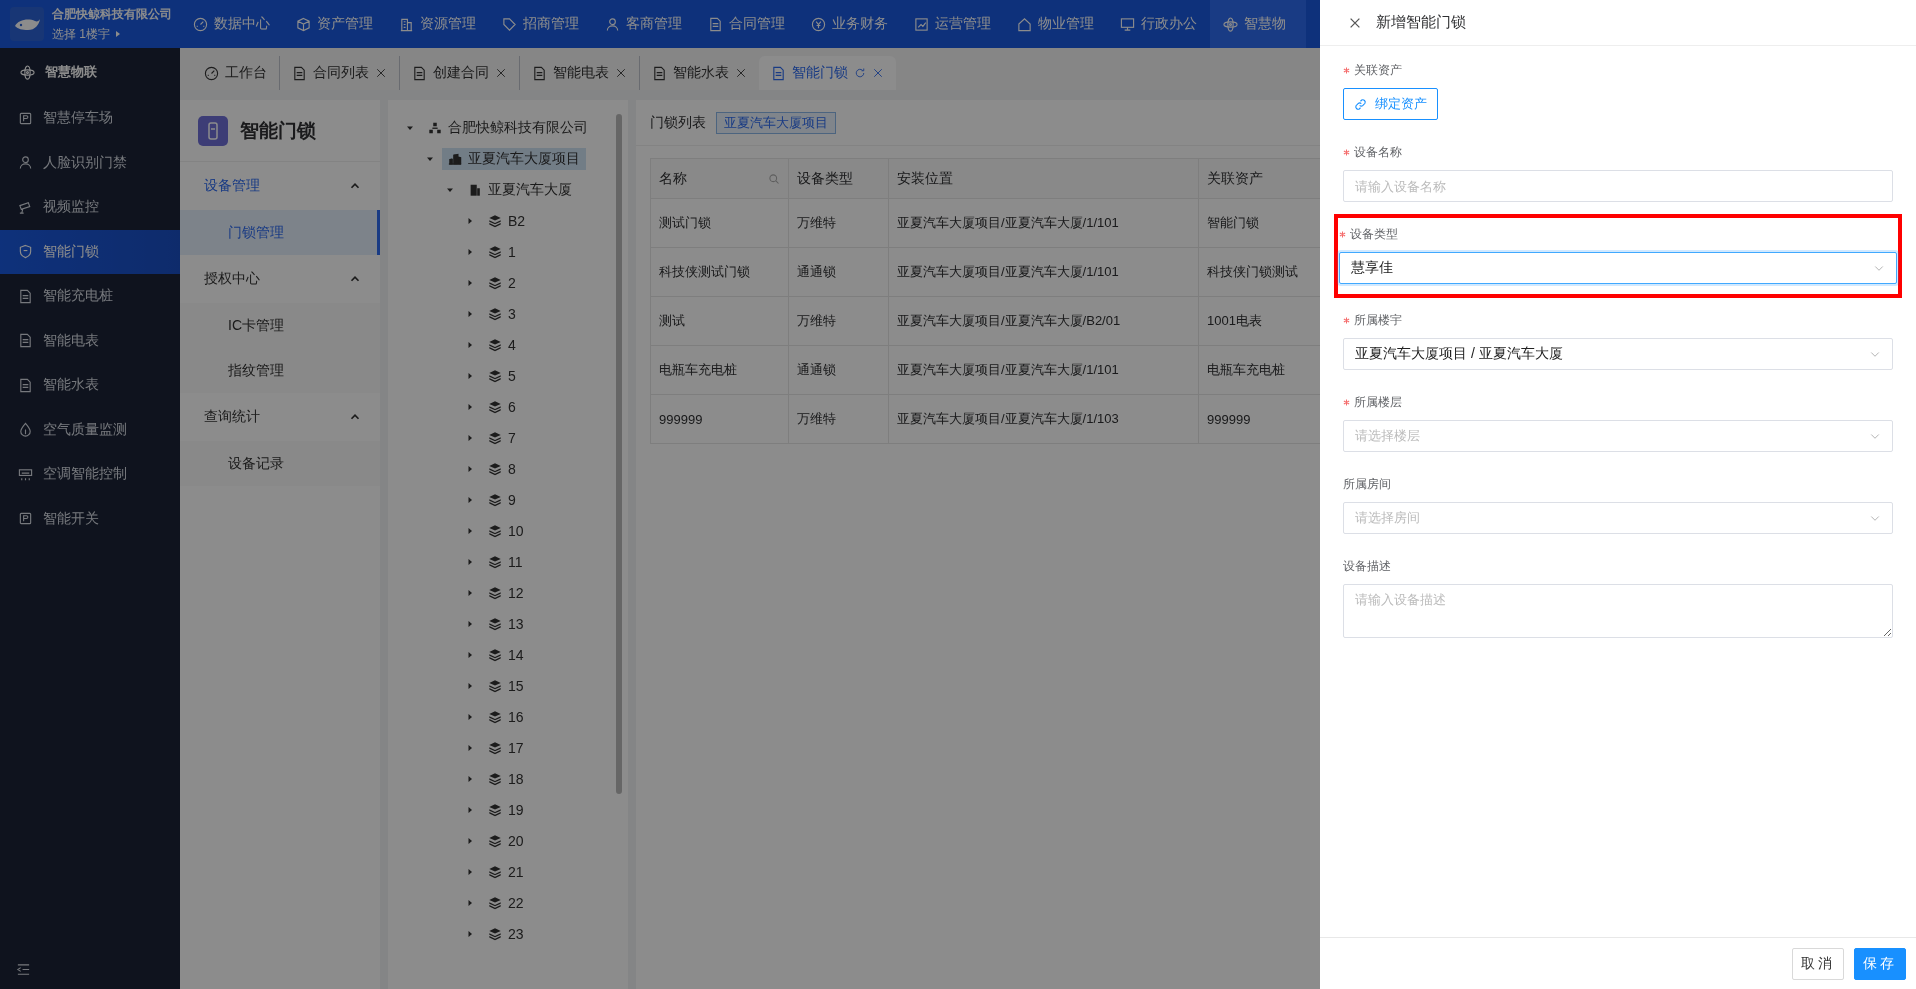 Image resolution: width=1916 pixels, height=989 pixels. Describe the element at coordinates (502, 437) in the screenshot. I see `tree-node: 7` at that location.